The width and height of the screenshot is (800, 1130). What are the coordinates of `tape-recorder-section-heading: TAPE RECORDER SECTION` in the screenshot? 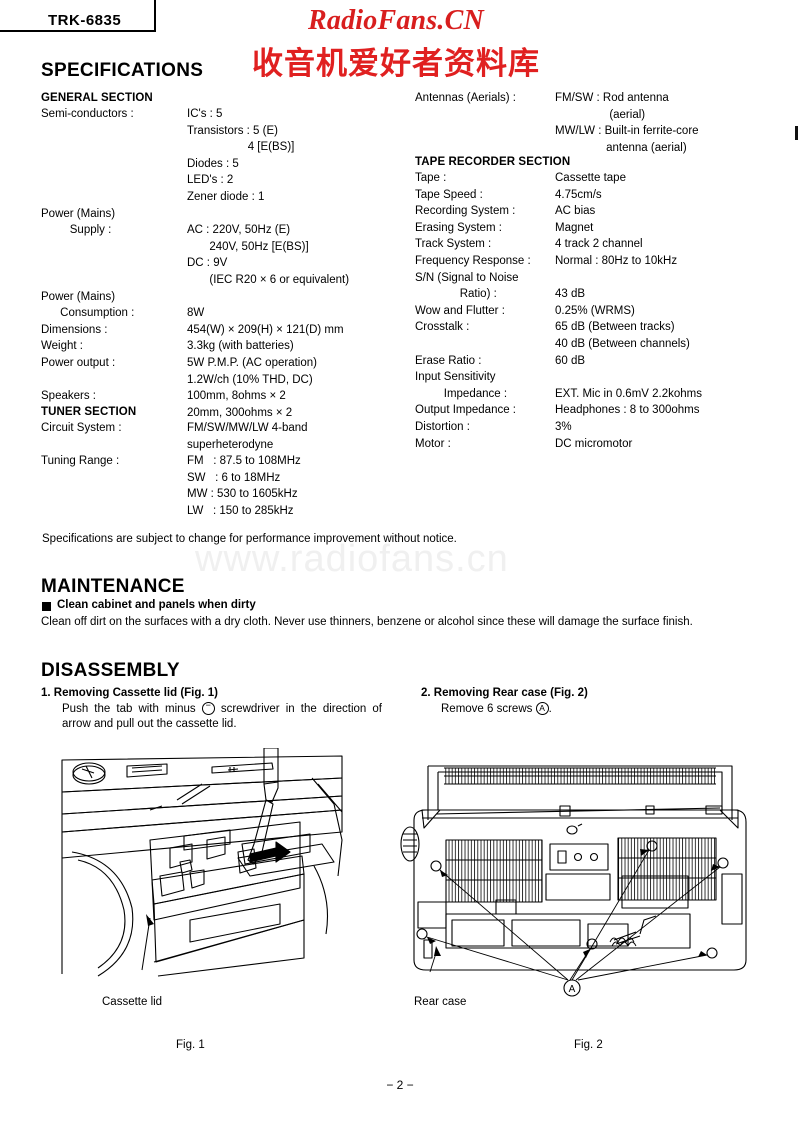 It's located at (493, 162).